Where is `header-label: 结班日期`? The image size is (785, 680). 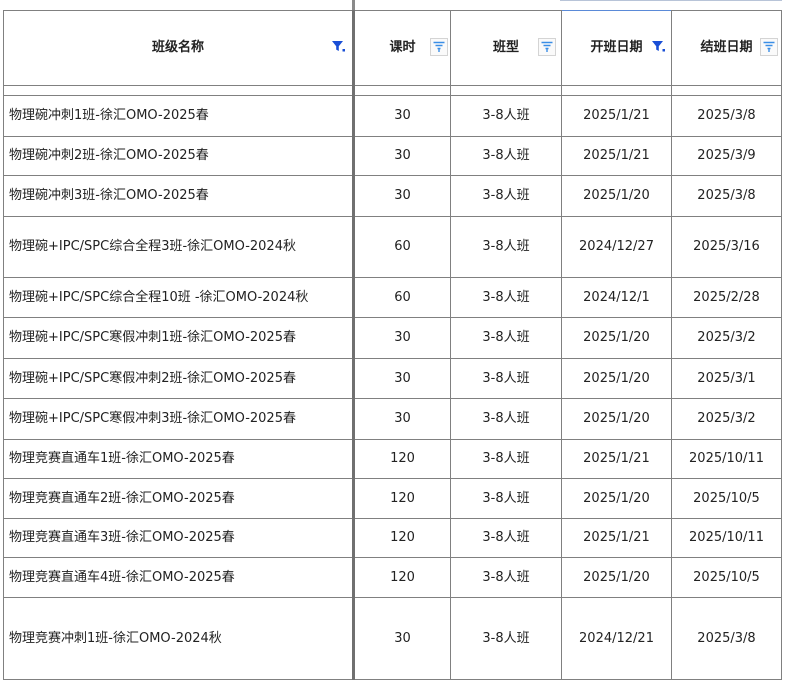
header-label: 结班日期 is located at coordinates (726, 47).